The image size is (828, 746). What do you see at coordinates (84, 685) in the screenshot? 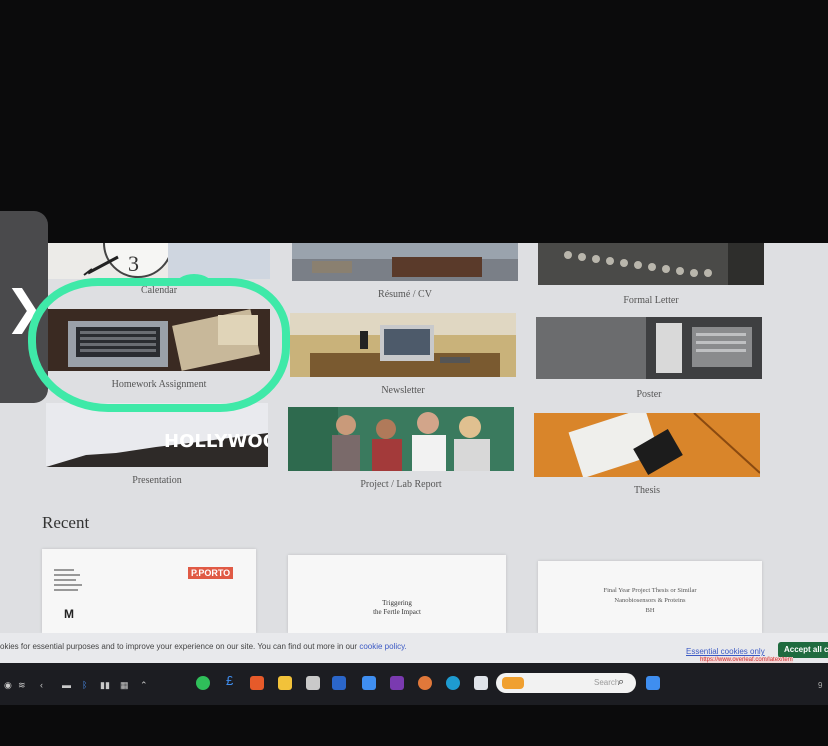
I see `bluetooth-icon: ᛒ` at bounding box center [84, 685].